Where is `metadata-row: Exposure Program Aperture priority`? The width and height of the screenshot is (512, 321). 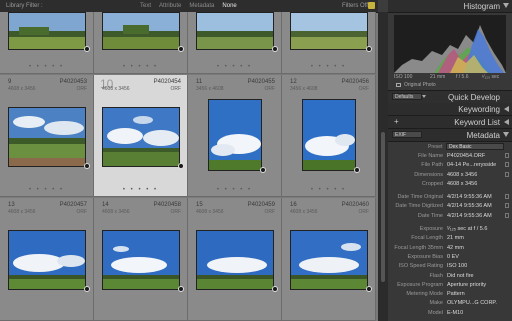
metadata-row: Exposure Program Aperture priority is located at coordinates (450, 285).